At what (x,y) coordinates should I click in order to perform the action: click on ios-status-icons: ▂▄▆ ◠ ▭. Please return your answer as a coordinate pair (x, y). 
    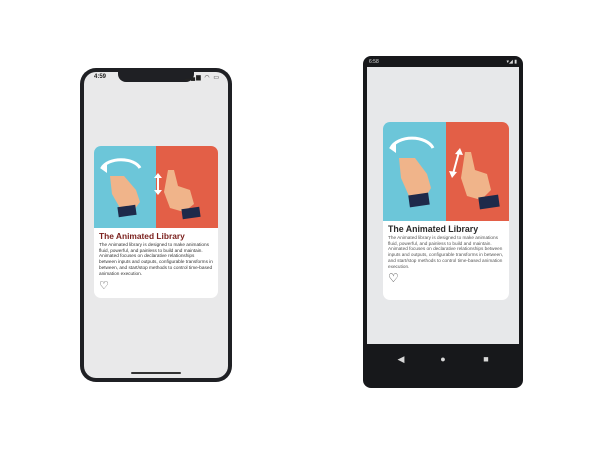
    Looking at the image, I should click on (202, 78).